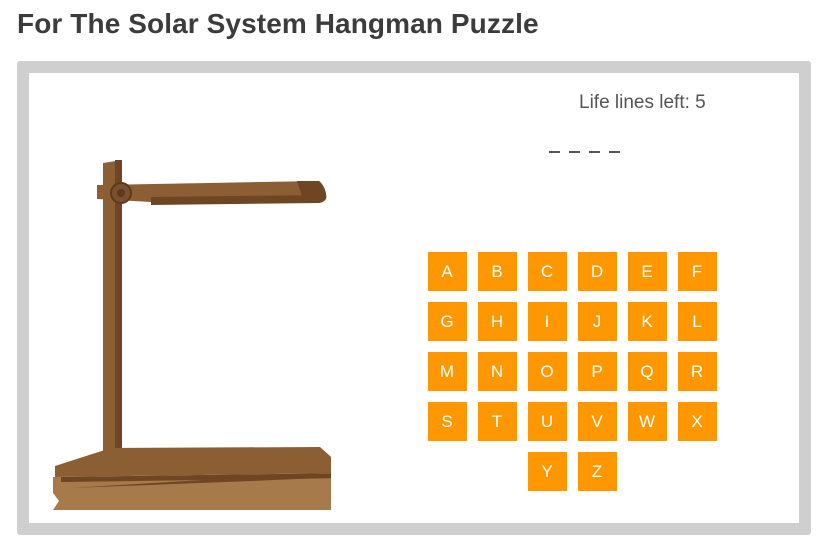 Image resolution: width=820 pixels, height=547 pixels. What do you see at coordinates (497, 271) in the screenshot?
I see `letter-key-b: B` at bounding box center [497, 271].